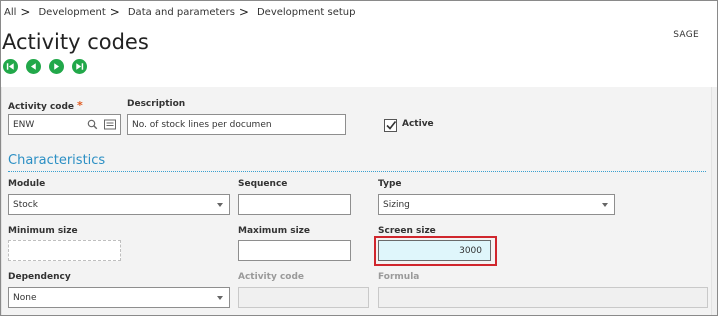  Describe the element at coordinates (80, 105) in the screenshot. I see `required-mark: *` at that location.